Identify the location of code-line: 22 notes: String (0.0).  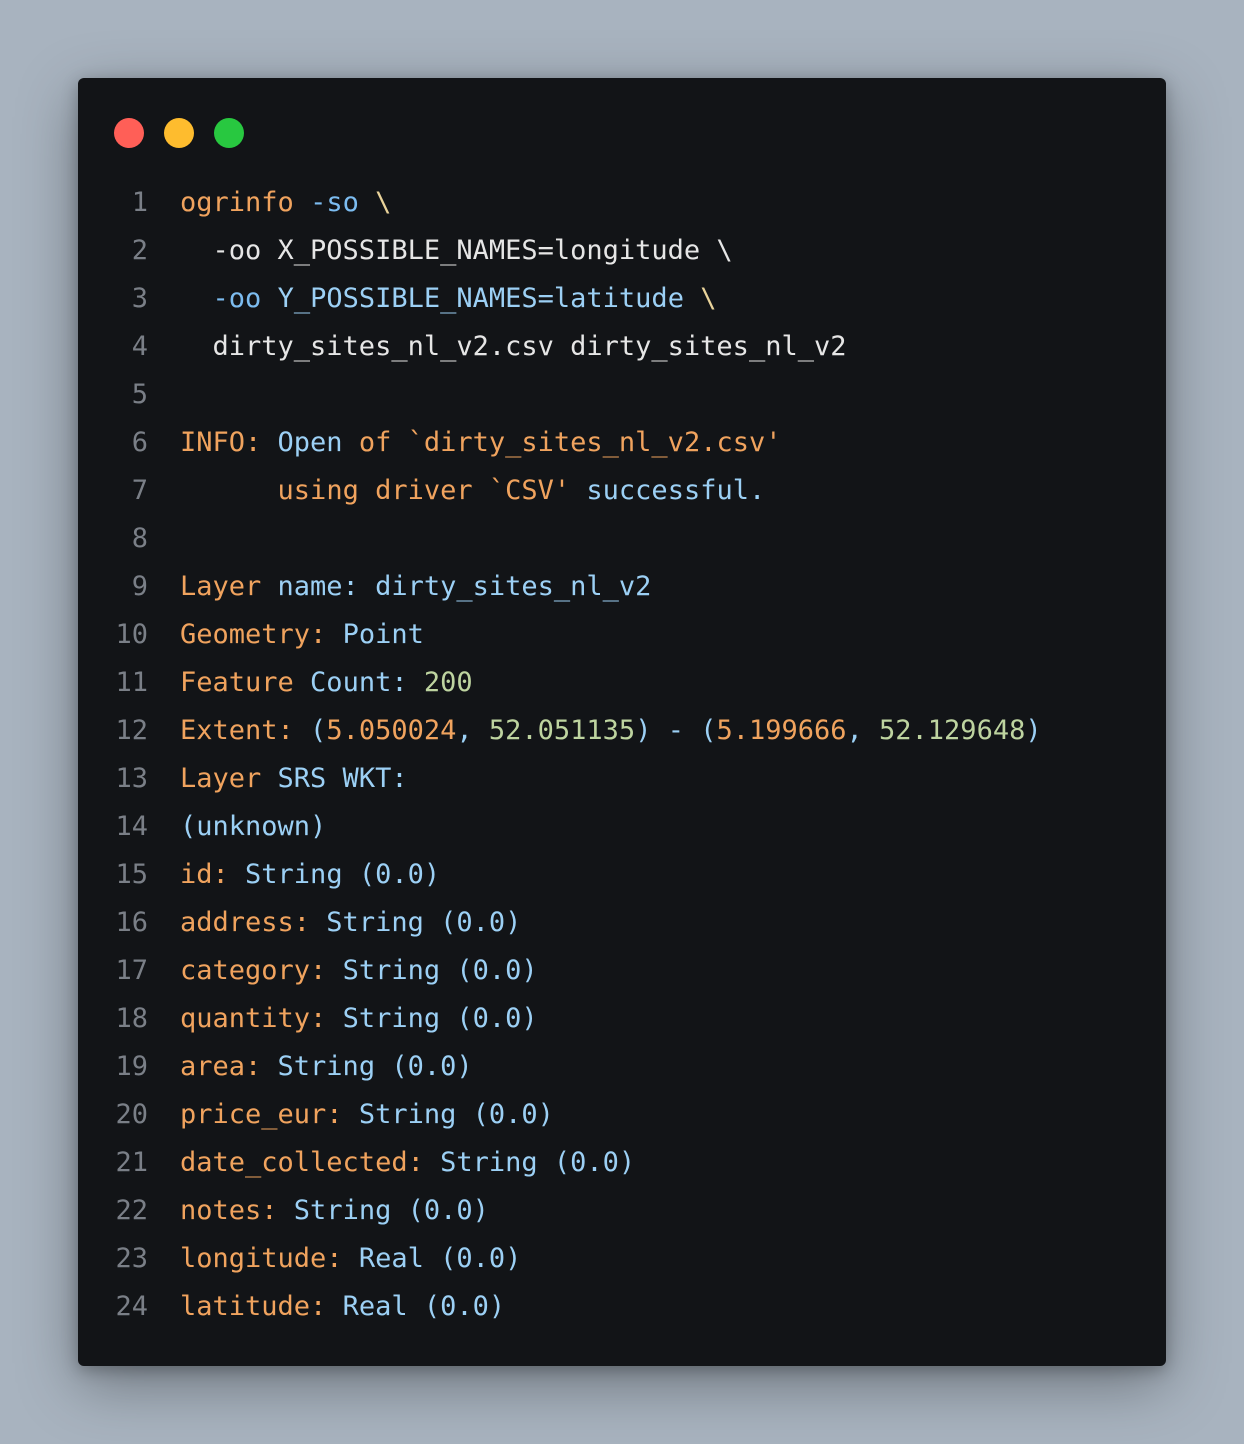
(622, 1210).